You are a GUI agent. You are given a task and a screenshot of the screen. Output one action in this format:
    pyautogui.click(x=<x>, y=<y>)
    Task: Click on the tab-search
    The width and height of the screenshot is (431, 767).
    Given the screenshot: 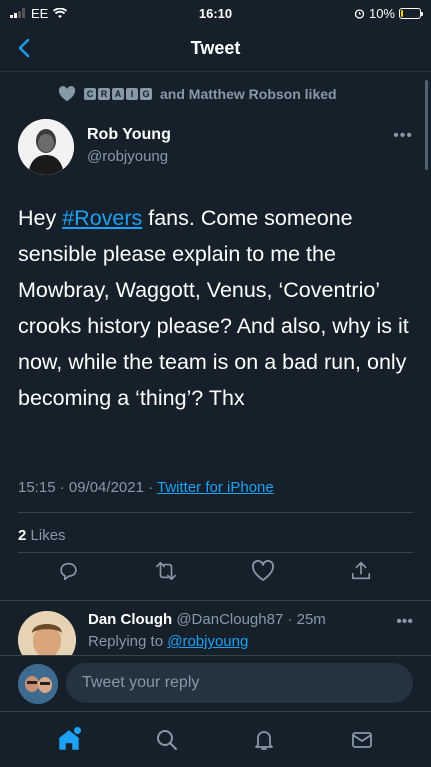 What is the action you would take?
    pyautogui.click(x=167, y=740)
    